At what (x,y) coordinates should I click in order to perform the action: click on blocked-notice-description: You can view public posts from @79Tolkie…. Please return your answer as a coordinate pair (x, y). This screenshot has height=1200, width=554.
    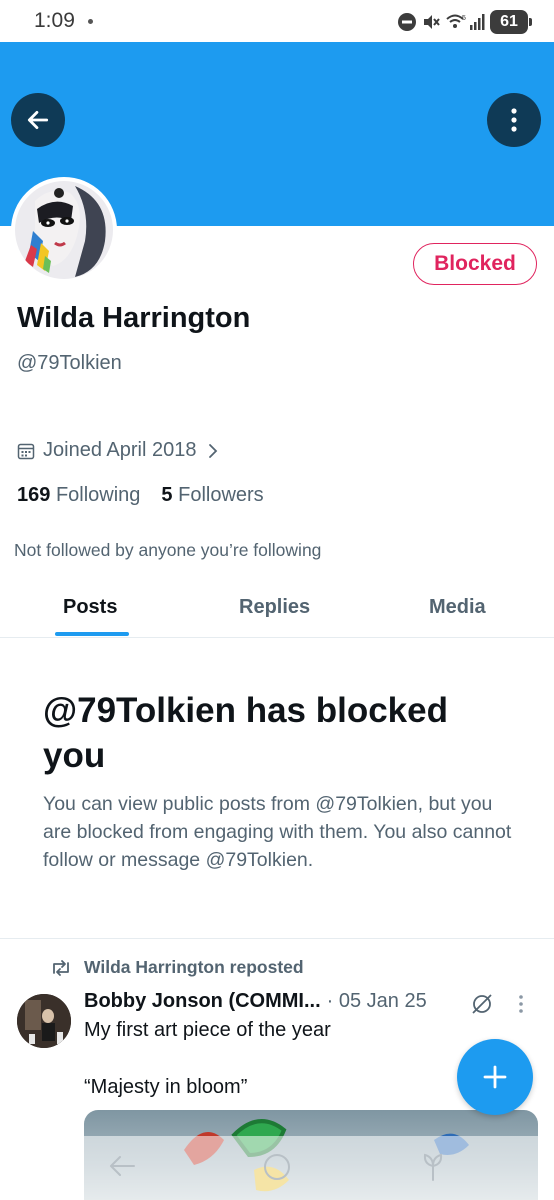
    Looking at the image, I should click on (277, 832).